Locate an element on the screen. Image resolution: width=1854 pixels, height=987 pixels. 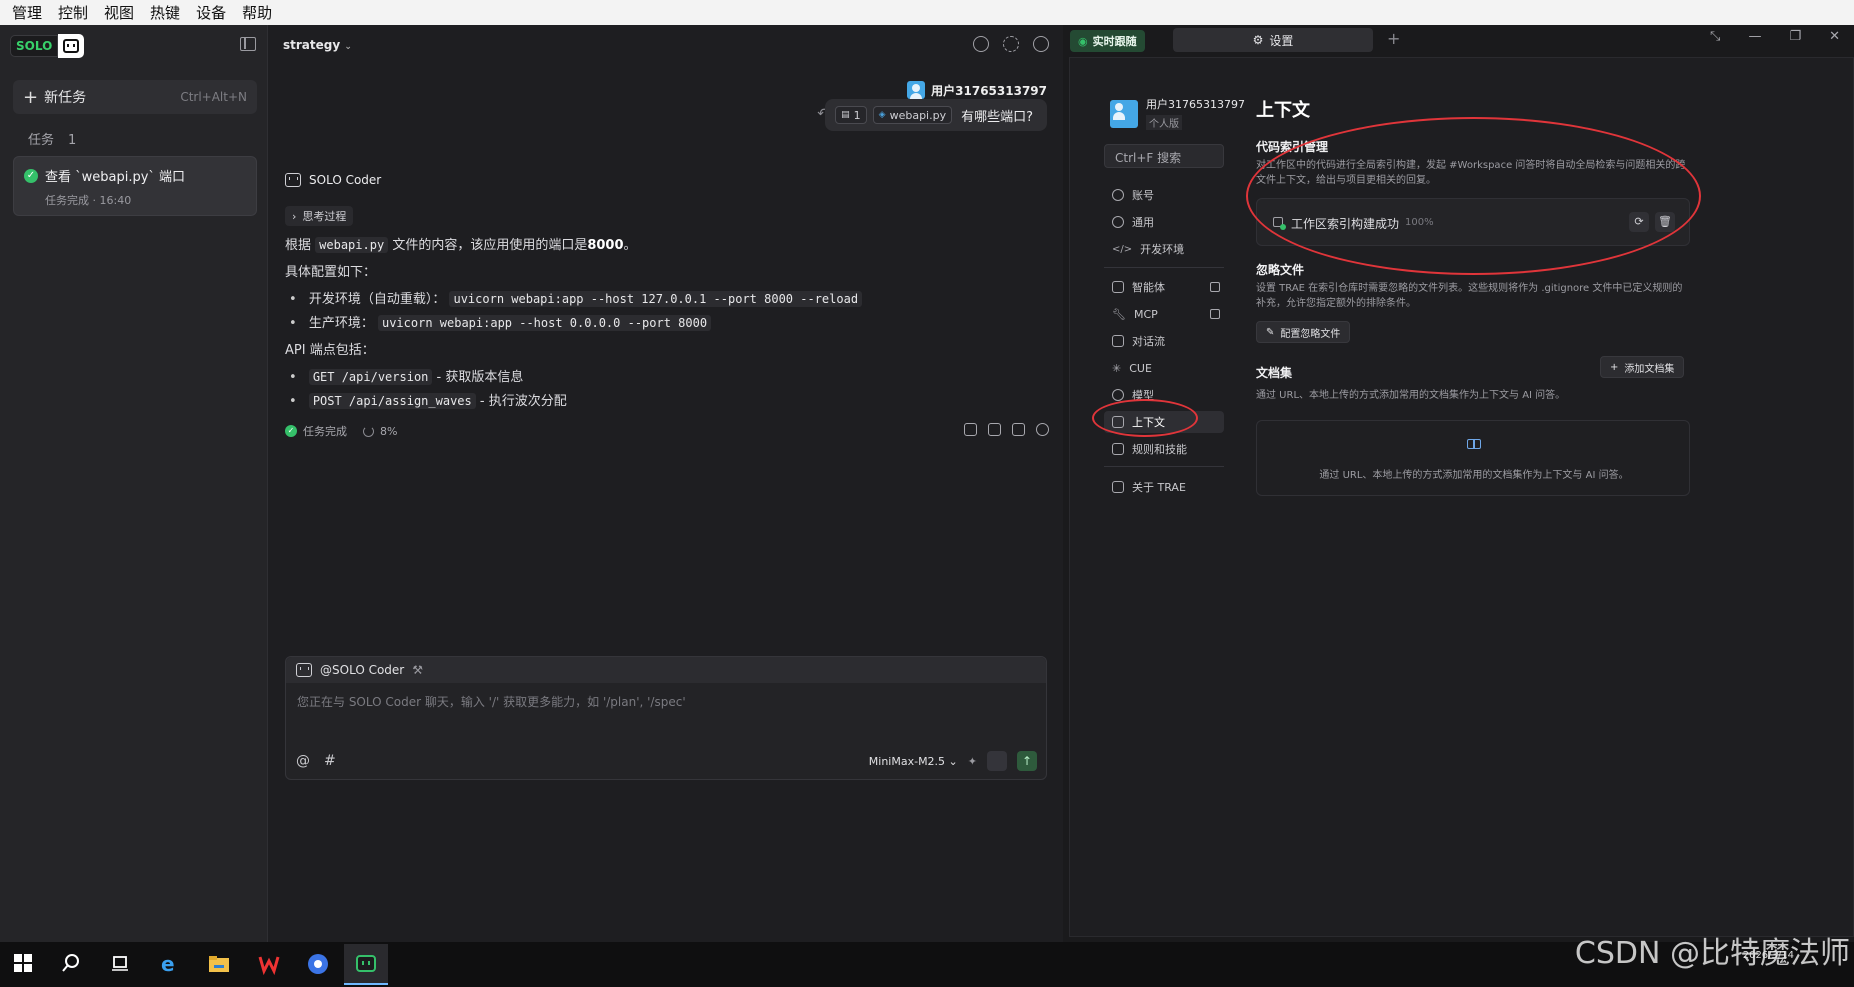
nav-general: 通用 is located at coordinates (1164, 222).